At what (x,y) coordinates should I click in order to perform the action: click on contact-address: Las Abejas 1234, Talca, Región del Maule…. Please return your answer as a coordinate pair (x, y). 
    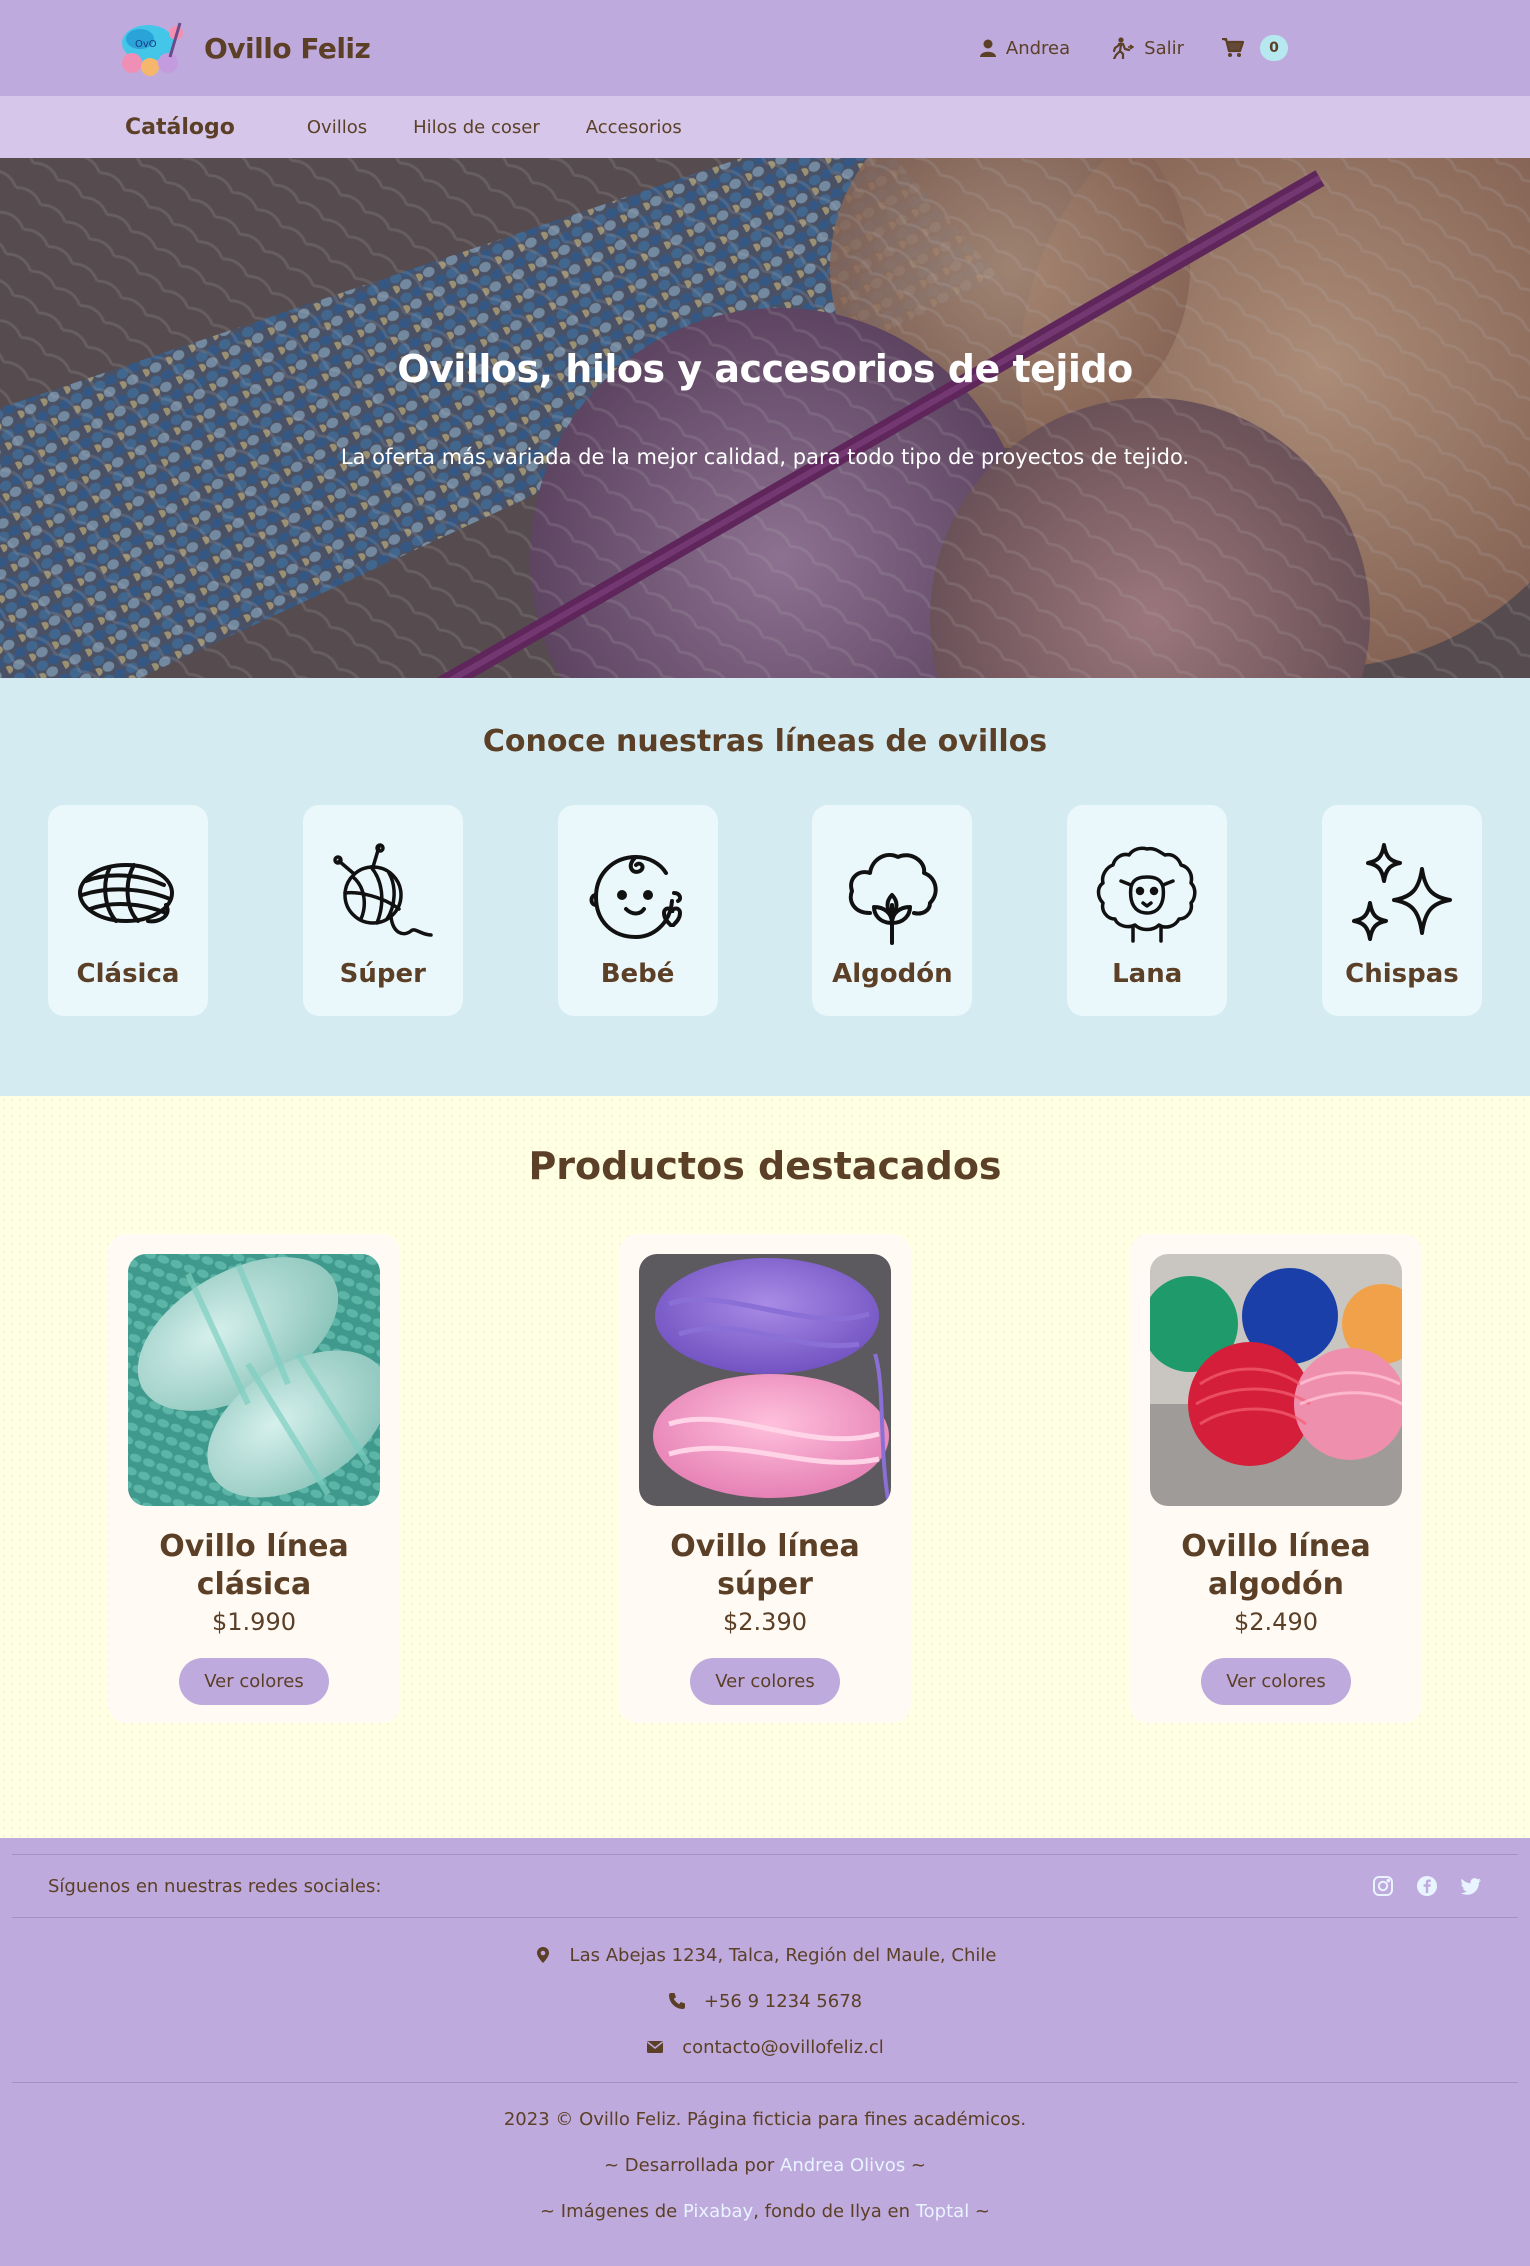
    Looking at the image, I should click on (765, 1955).